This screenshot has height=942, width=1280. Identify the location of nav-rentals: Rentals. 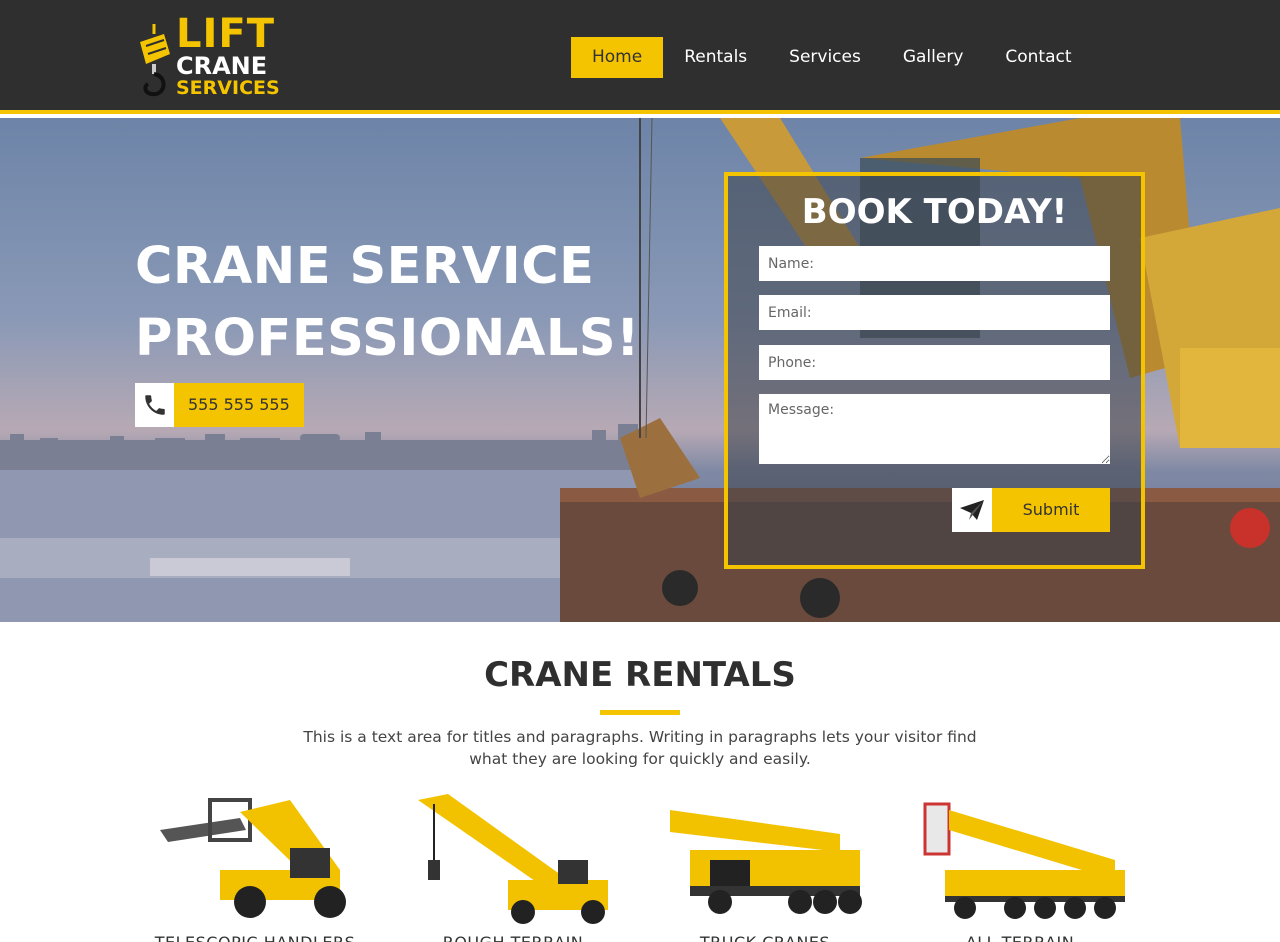
(715, 57).